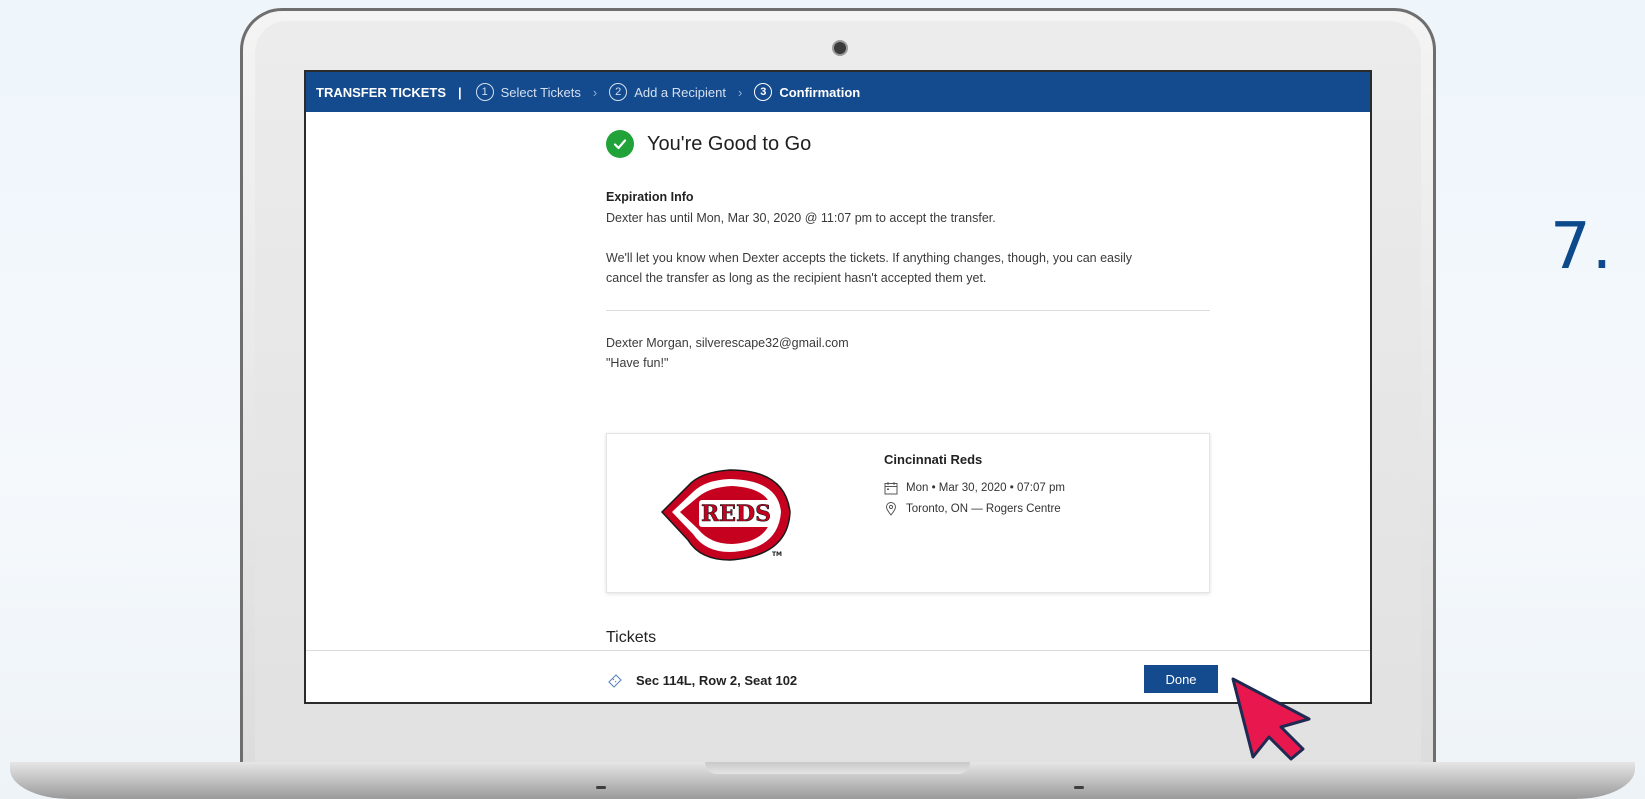 The image size is (1645, 799). What do you see at coordinates (680, 92) in the screenshot?
I see `step-label: Add a Recipient` at bounding box center [680, 92].